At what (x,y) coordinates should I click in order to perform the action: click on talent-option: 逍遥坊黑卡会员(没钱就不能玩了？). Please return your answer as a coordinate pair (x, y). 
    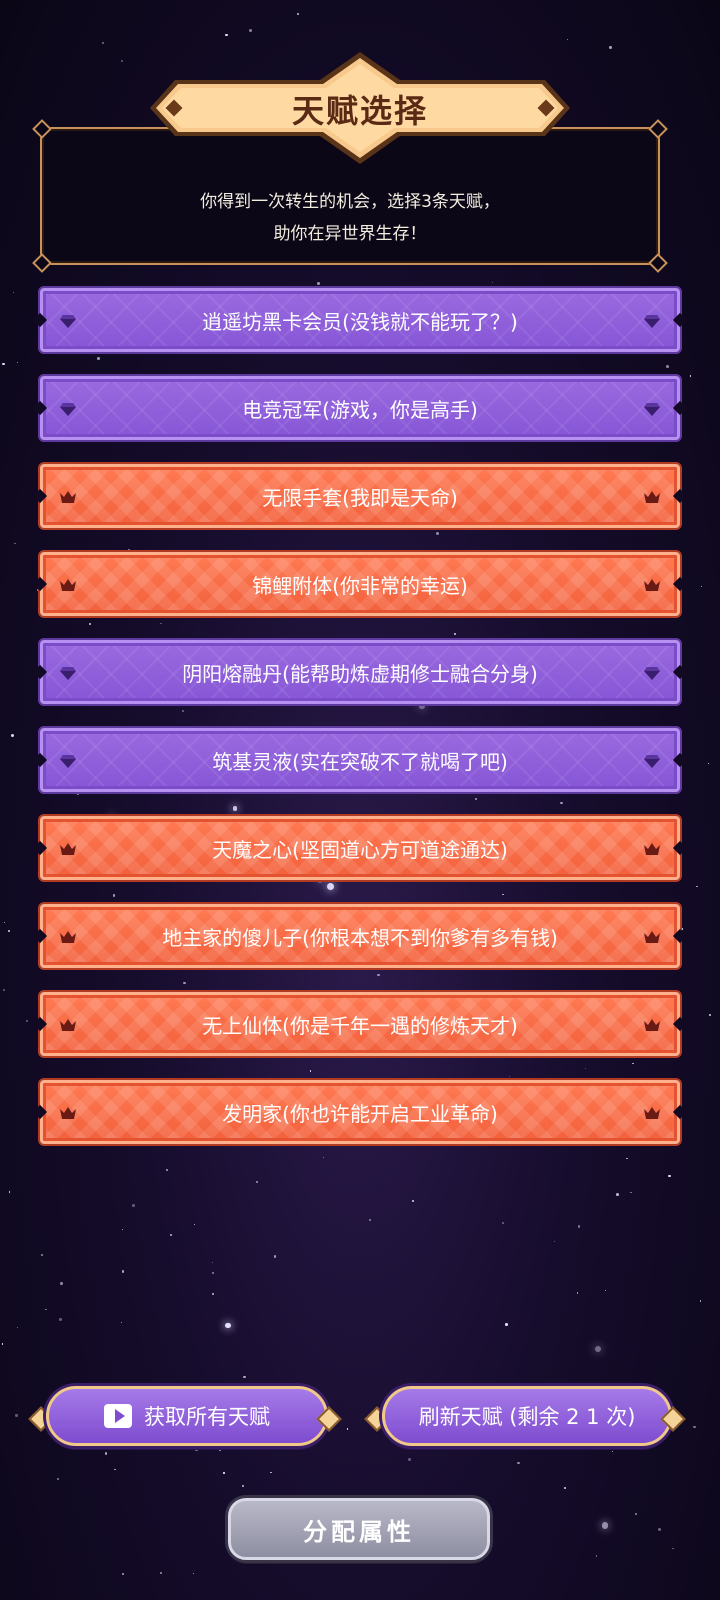
    Looking at the image, I should click on (360, 320).